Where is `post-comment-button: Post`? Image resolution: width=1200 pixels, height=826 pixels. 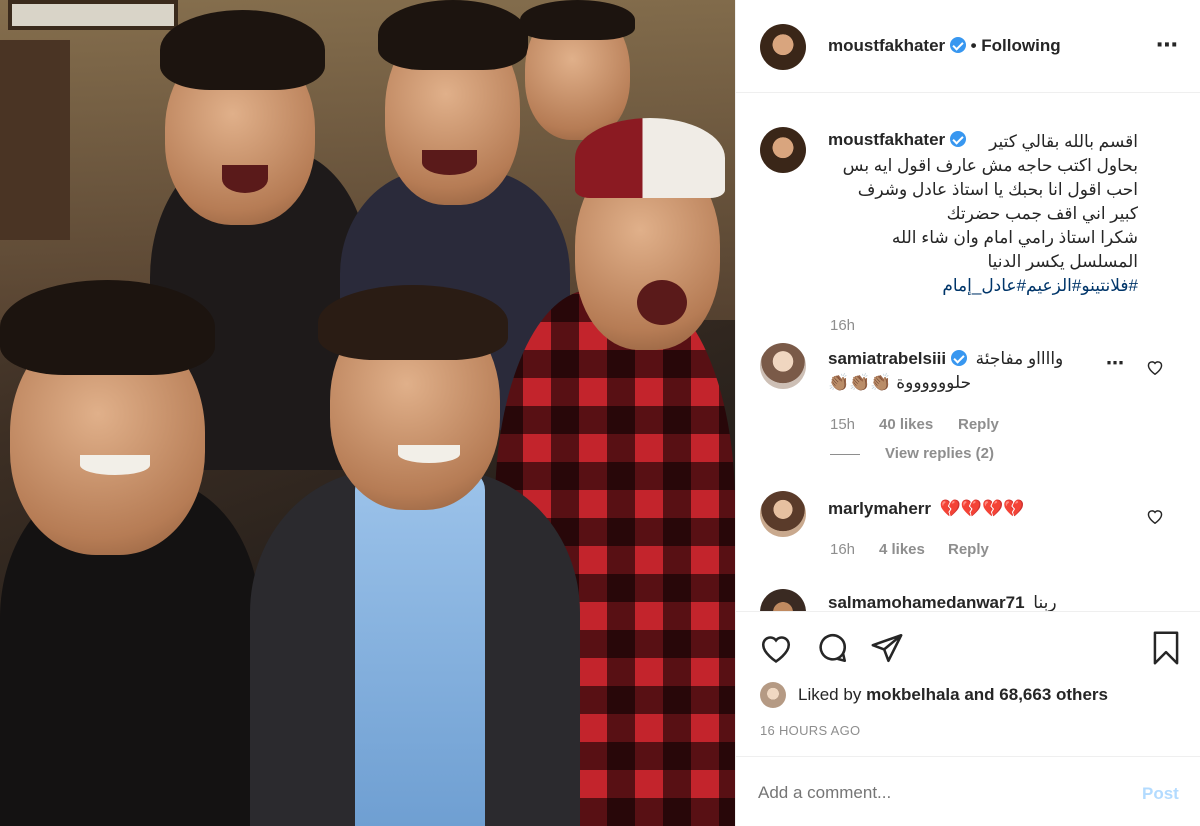
post-comment-button: Post is located at coordinates (1160, 794).